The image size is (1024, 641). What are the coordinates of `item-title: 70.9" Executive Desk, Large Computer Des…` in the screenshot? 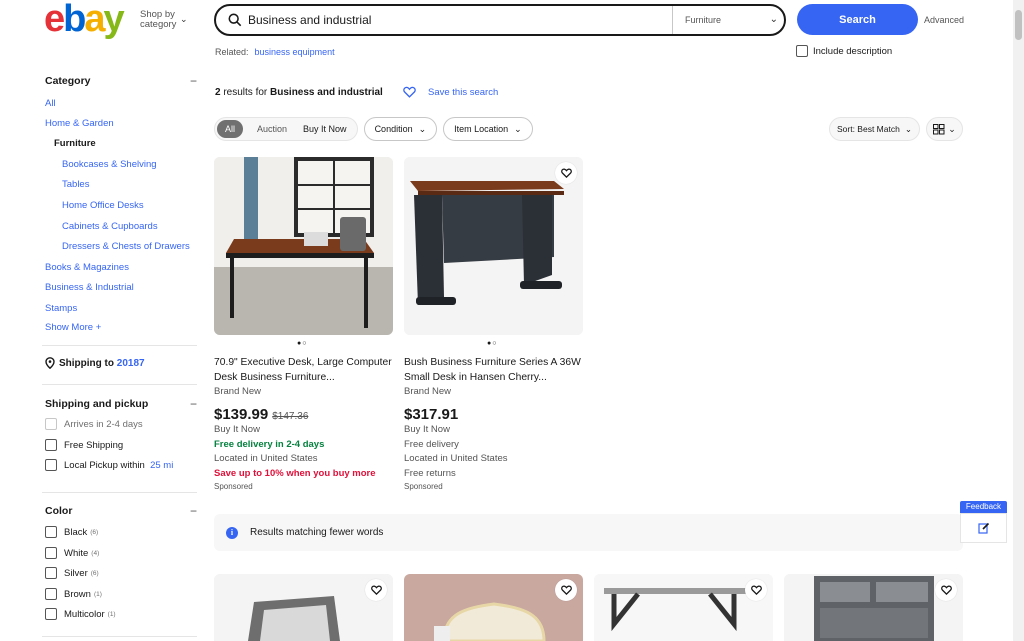 It's located at (304, 370).